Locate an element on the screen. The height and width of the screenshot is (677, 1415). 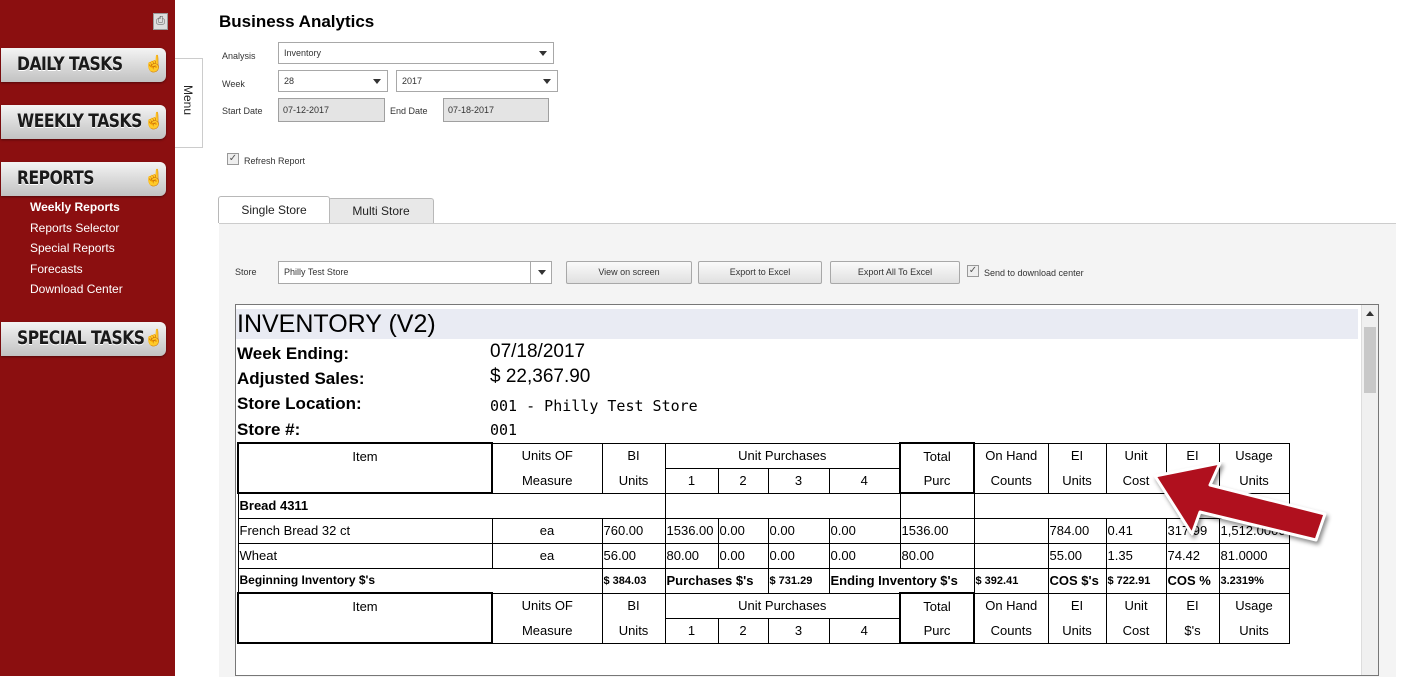
store-number-label: Store #: is located at coordinates (269, 429).